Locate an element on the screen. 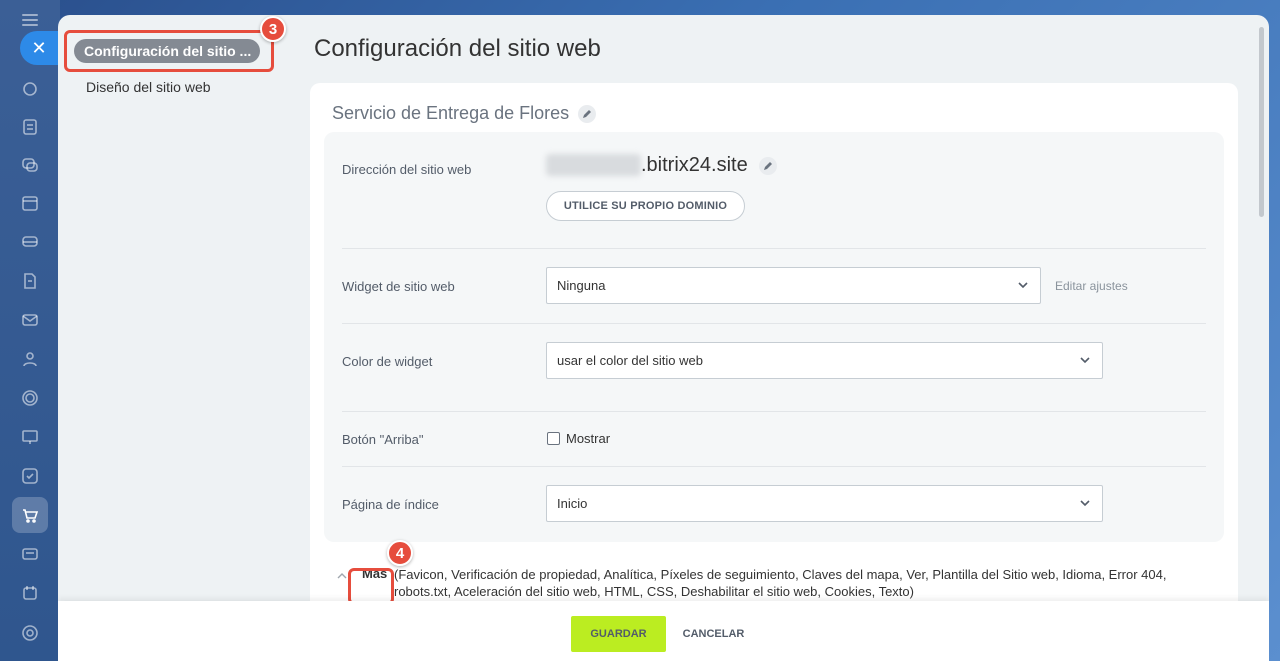 The width and height of the screenshot is (1280, 661). widget-select-value: Ninguna is located at coordinates (581, 285).